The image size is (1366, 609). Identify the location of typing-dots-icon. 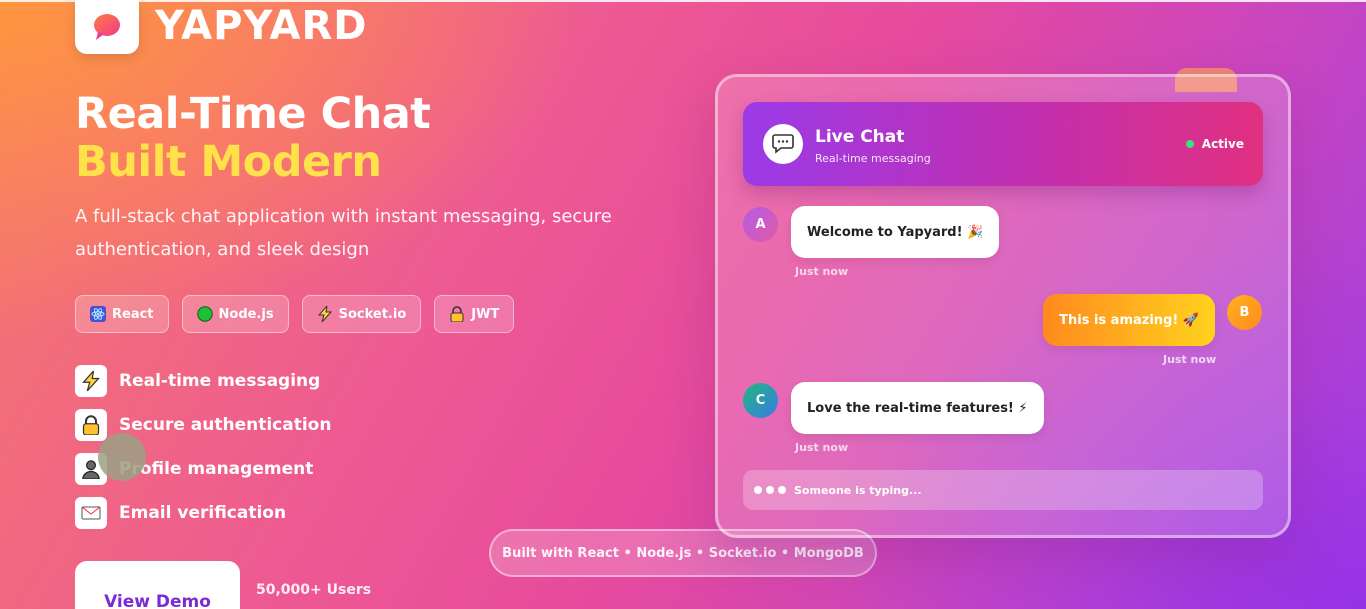
(770, 490).